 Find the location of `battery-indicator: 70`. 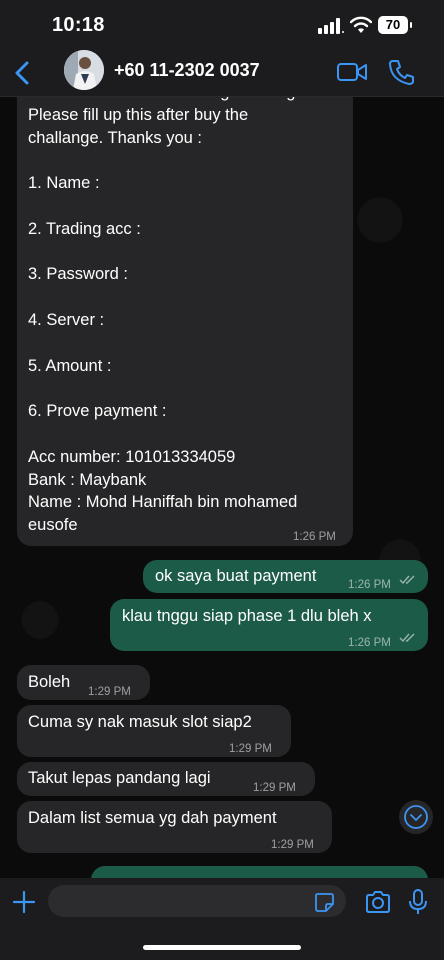

battery-indicator: 70 is located at coordinates (395, 25).